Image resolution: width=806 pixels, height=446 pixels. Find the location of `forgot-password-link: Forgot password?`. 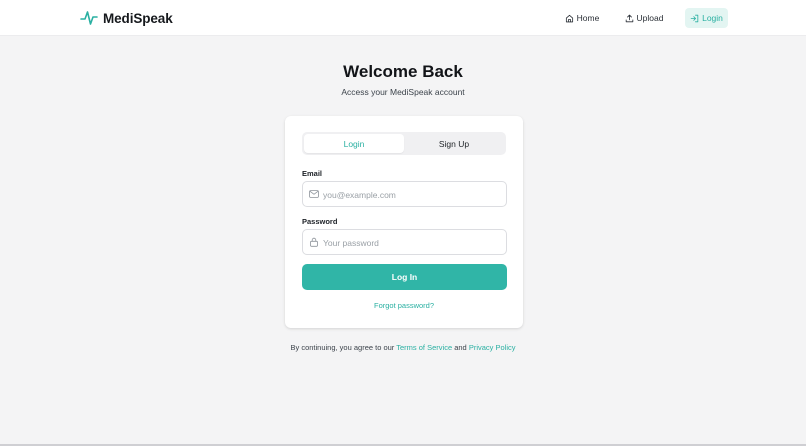

forgot-password-link: Forgot password? is located at coordinates (404, 305).